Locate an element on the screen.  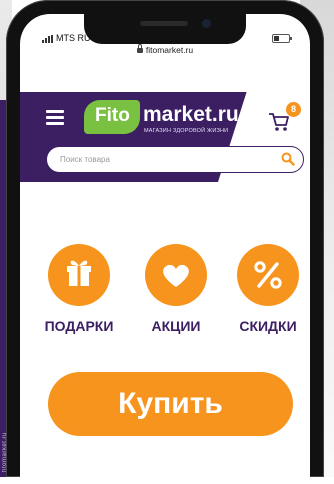
buy-button: Купить is located at coordinates (170, 404).